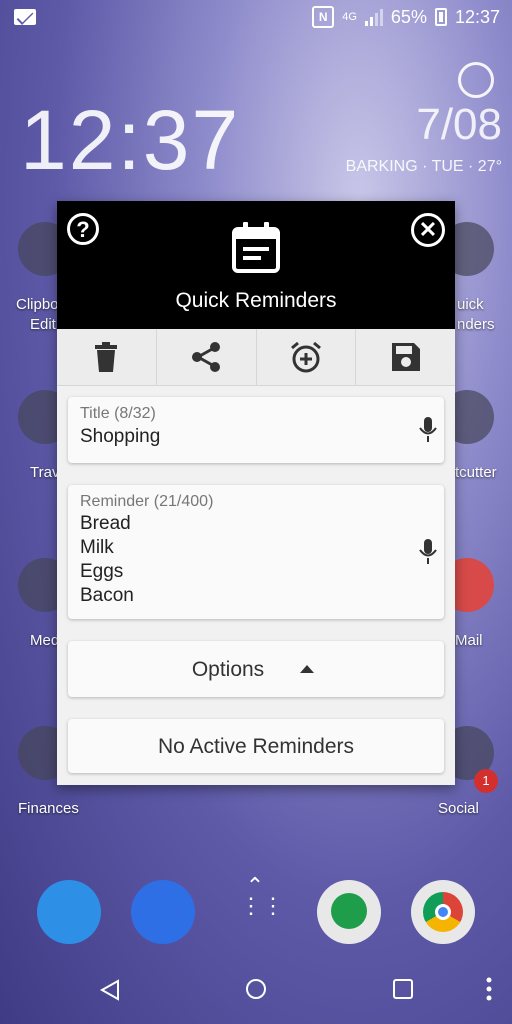 This screenshot has width=512, height=1024. I want to click on battery-percent: 65%, so click(408, 16).